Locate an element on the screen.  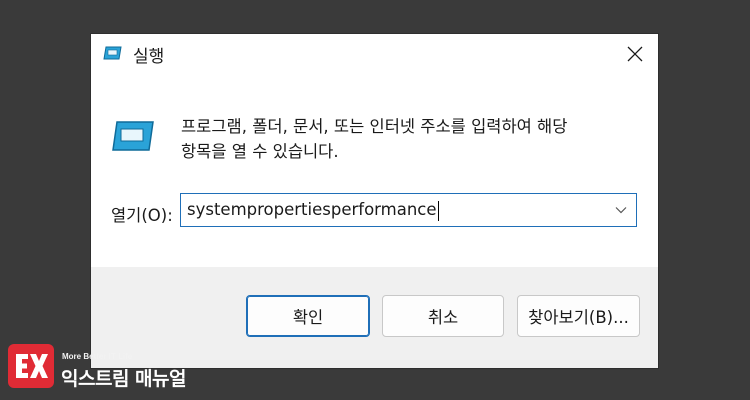
watermark-tagline: More Better IT Life is located at coordinates (97, 356).